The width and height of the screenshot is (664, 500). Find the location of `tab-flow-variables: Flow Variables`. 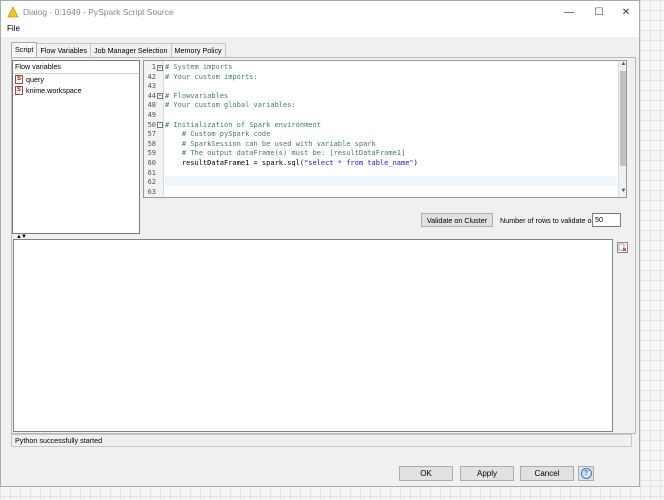

tab-flow-variables: Flow Variables is located at coordinates (63, 50).